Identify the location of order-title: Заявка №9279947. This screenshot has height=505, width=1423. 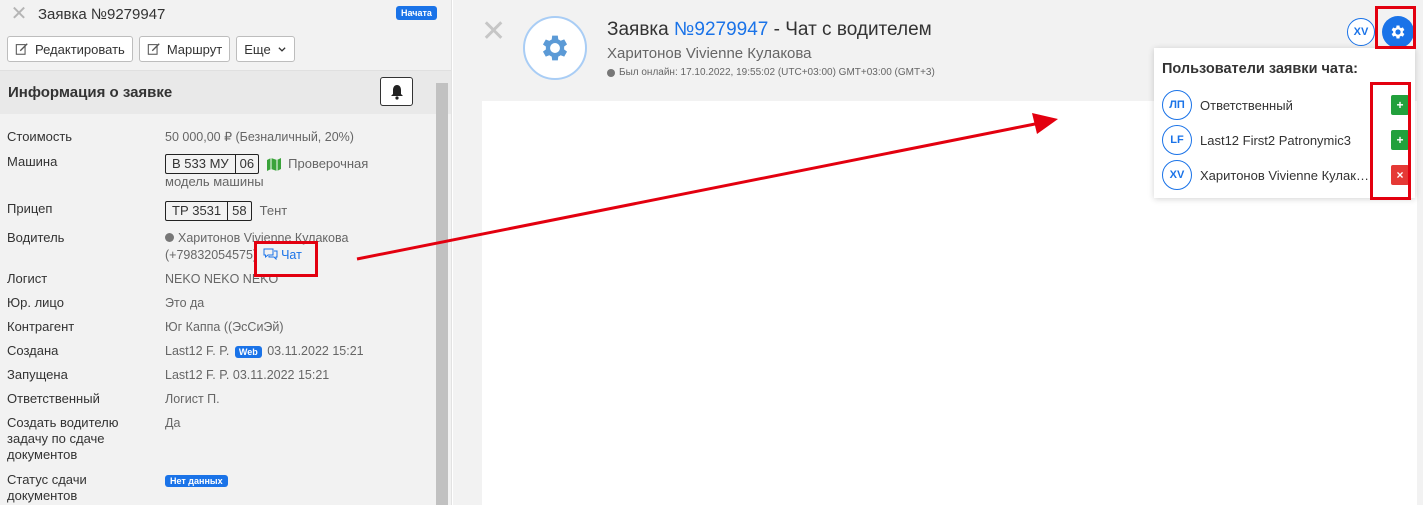
(102, 14).